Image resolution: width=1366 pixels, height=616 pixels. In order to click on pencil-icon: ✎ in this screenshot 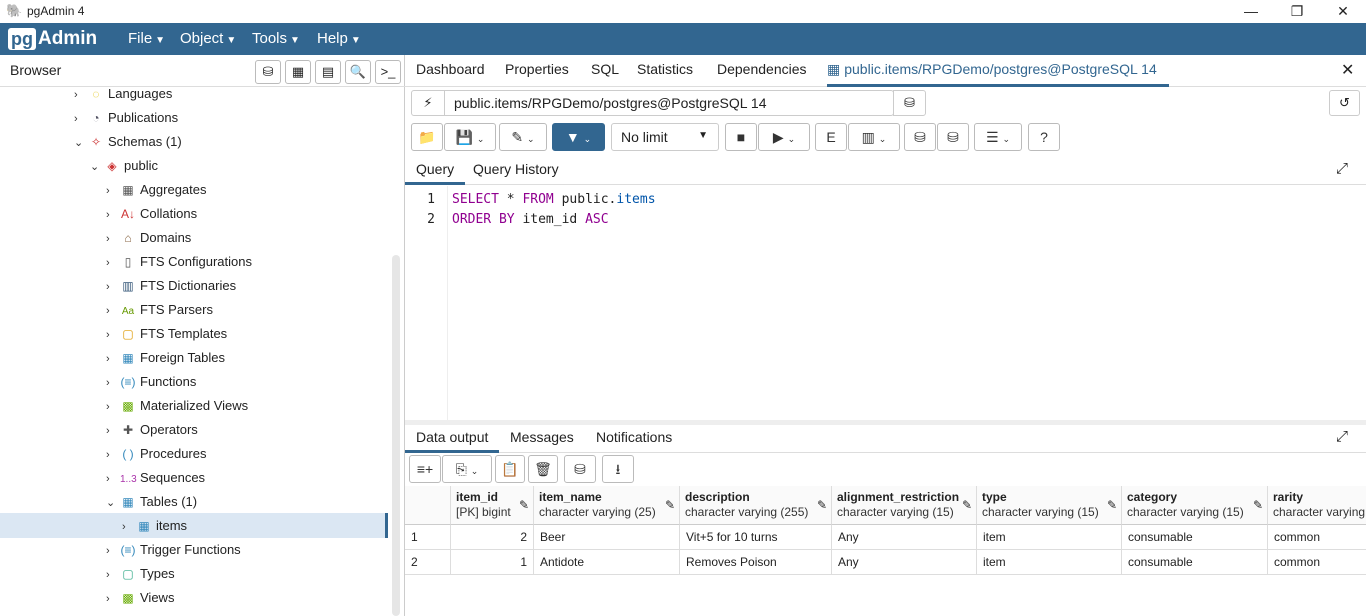, I will do `click(669, 505)`.